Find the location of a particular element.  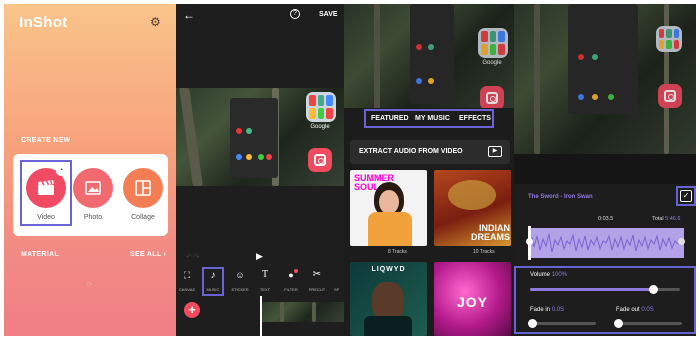

album-indian-dreams-title: INDIAN DREAMS is located at coordinates (490, 232).